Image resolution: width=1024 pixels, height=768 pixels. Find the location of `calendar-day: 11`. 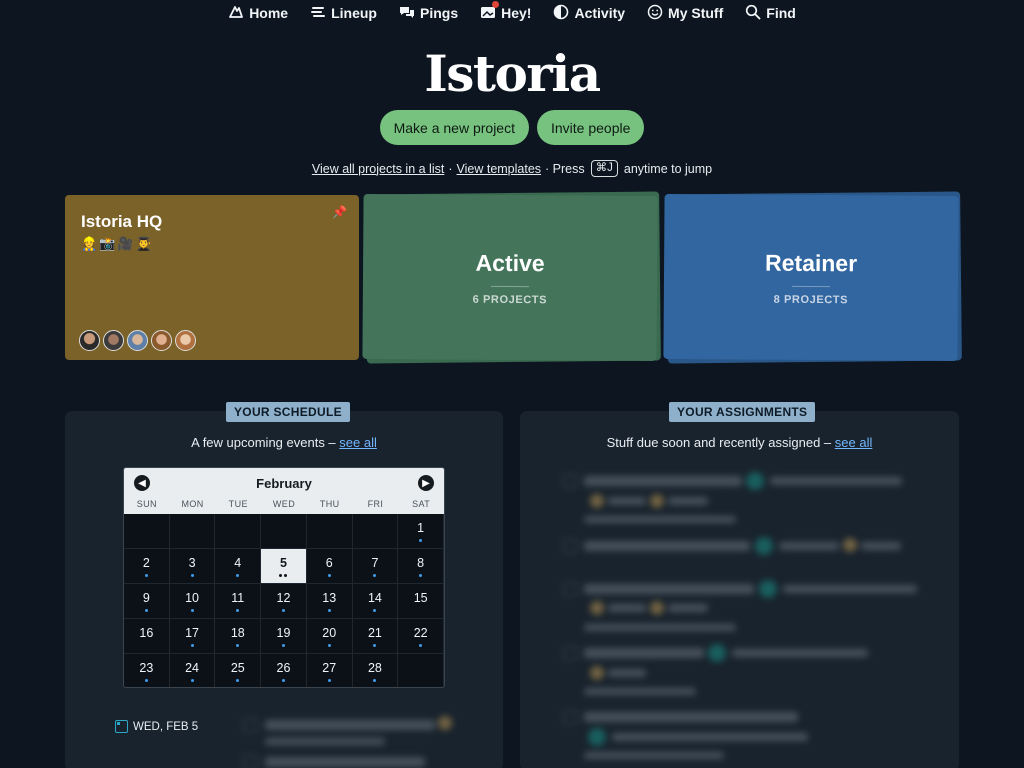

calendar-day: 11 is located at coordinates (238, 601).